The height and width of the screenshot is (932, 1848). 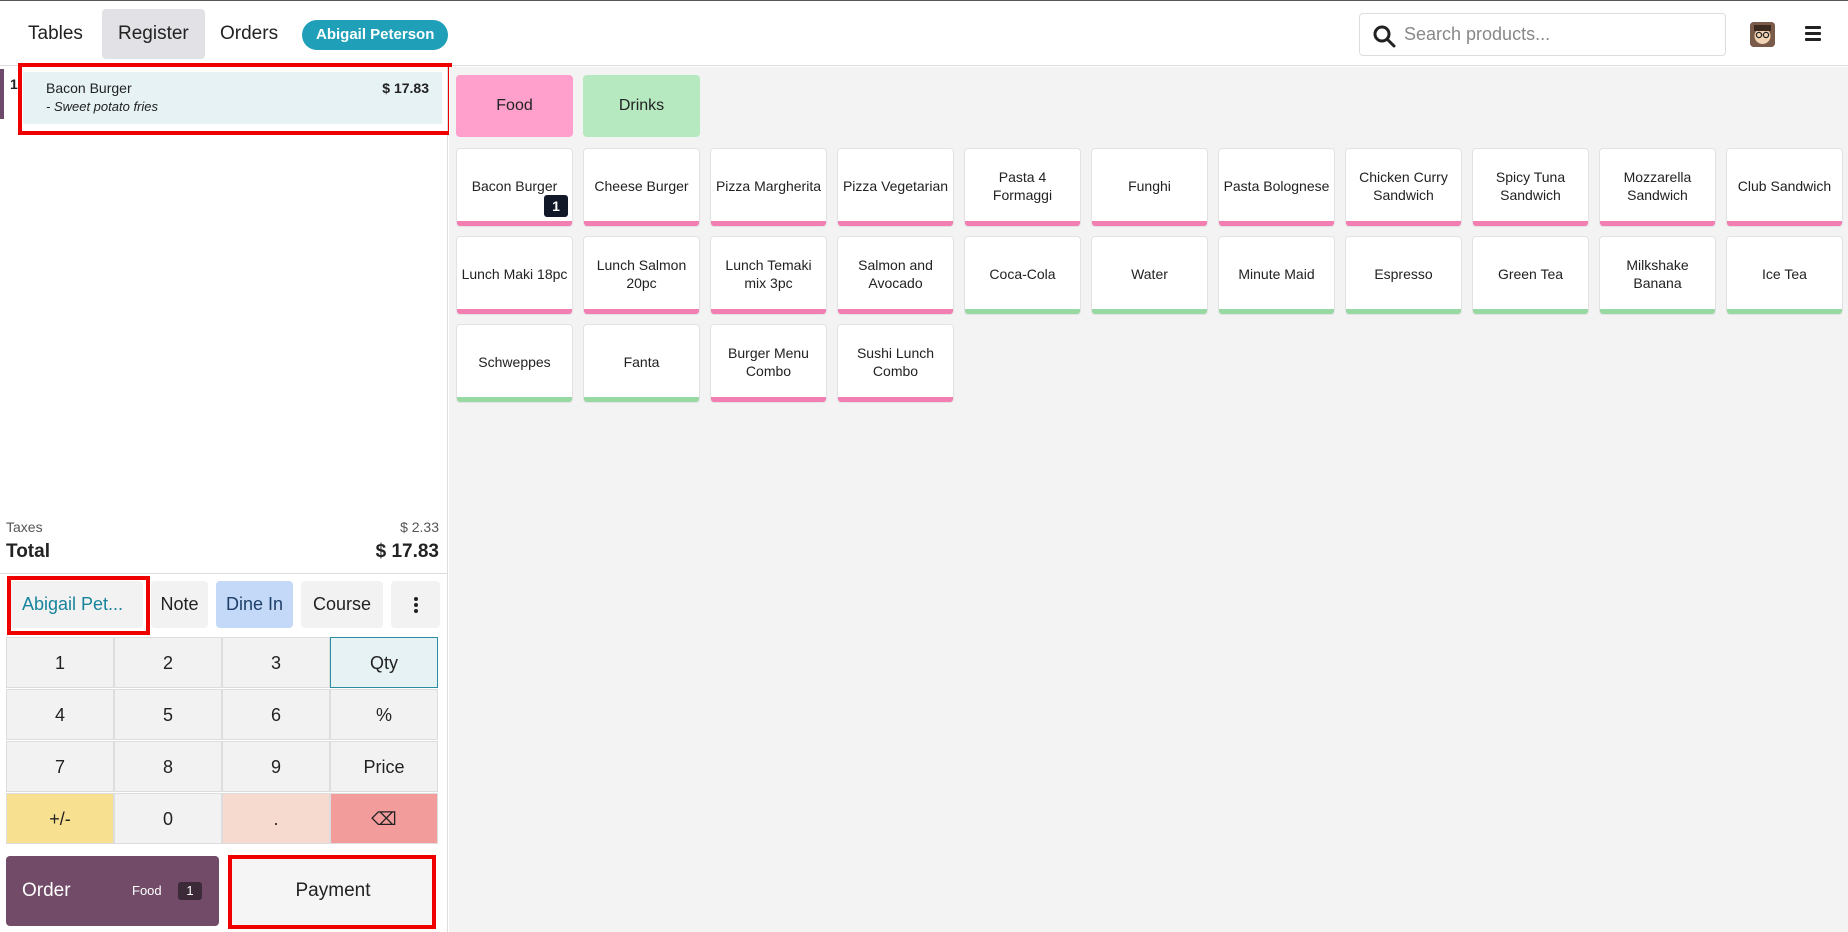 What do you see at coordinates (168, 818) in the screenshot?
I see `numpad-key-0: 0` at bounding box center [168, 818].